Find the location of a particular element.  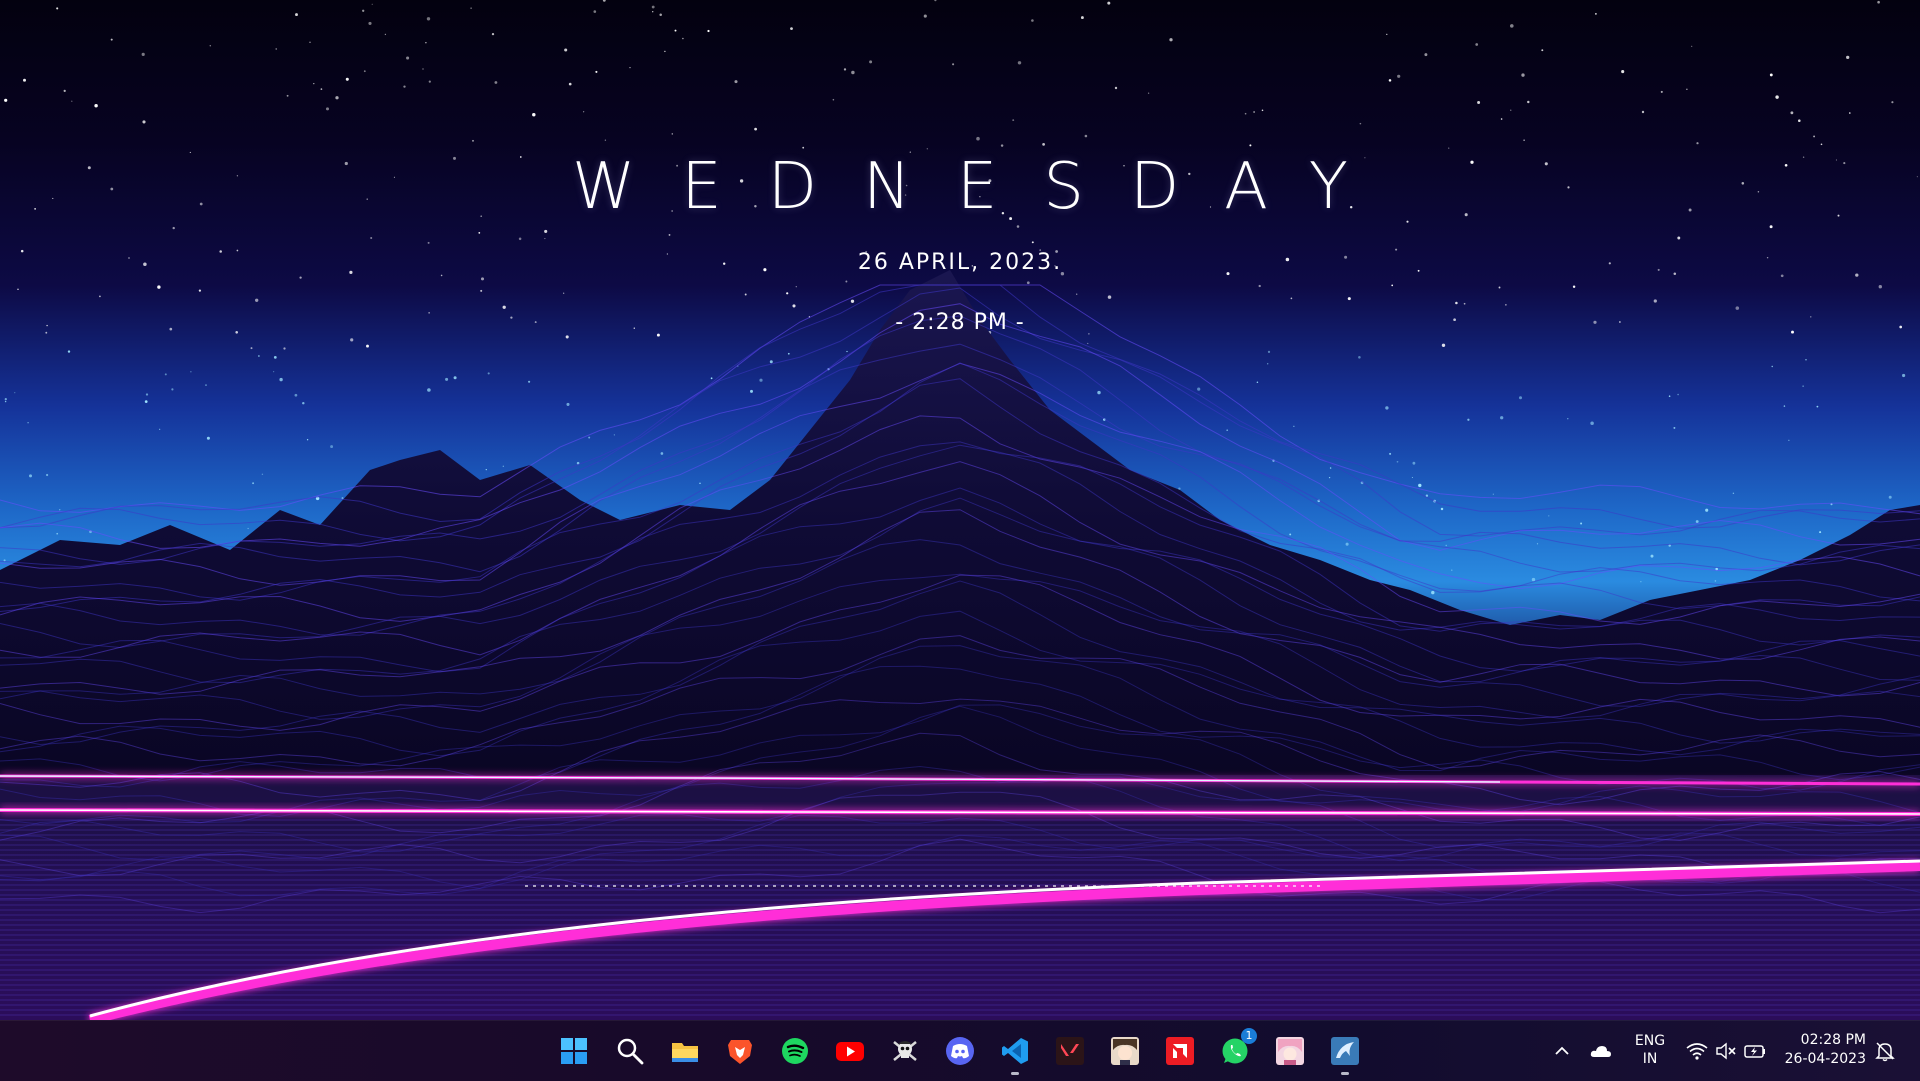

start-button is located at coordinates (574, 1051).